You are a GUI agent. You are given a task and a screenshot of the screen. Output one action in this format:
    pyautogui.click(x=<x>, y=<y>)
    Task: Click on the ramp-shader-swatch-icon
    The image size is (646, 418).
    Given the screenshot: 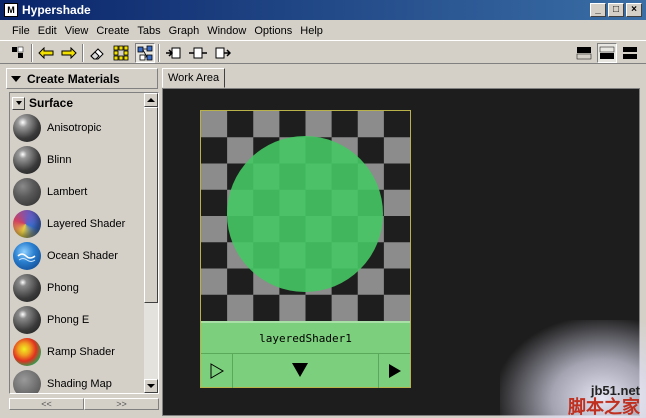 What is the action you would take?
    pyautogui.click(x=27, y=352)
    